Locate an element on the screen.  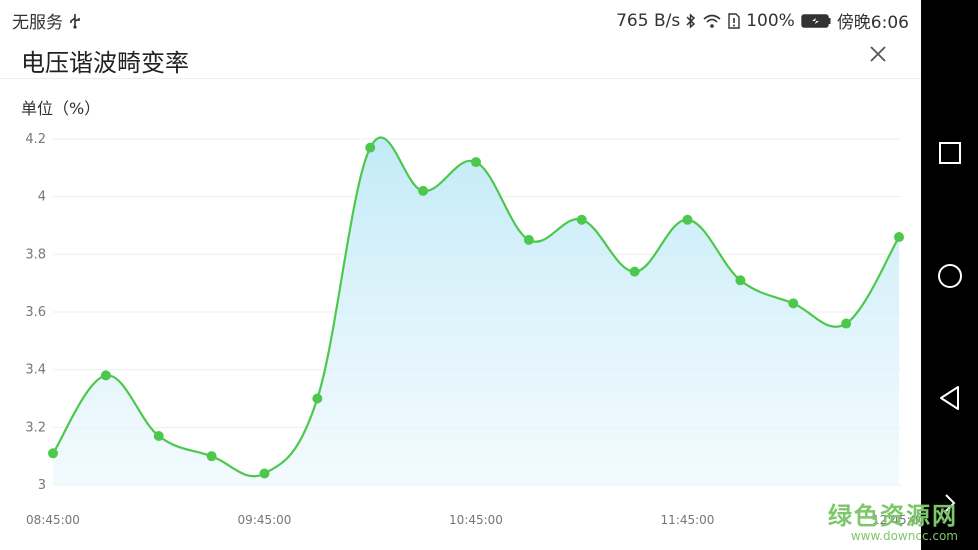
y-axis: 3 3.2 3.4 3.6 3.8 4 4.2 is located at coordinates (35, 312).